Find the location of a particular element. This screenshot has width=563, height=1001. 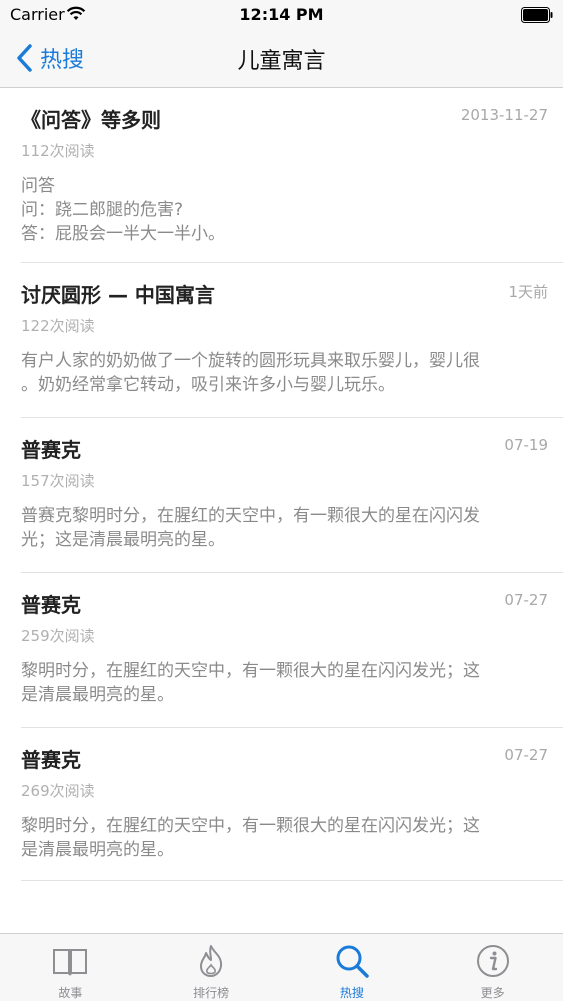

book-icon is located at coordinates (70, 962).